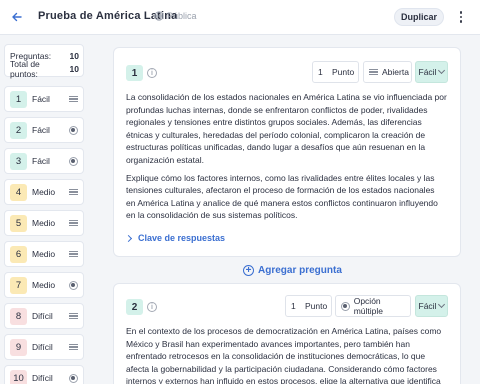 The width and height of the screenshot is (480, 384). I want to click on question-nav-item: 4 Medio, so click(44, 192).